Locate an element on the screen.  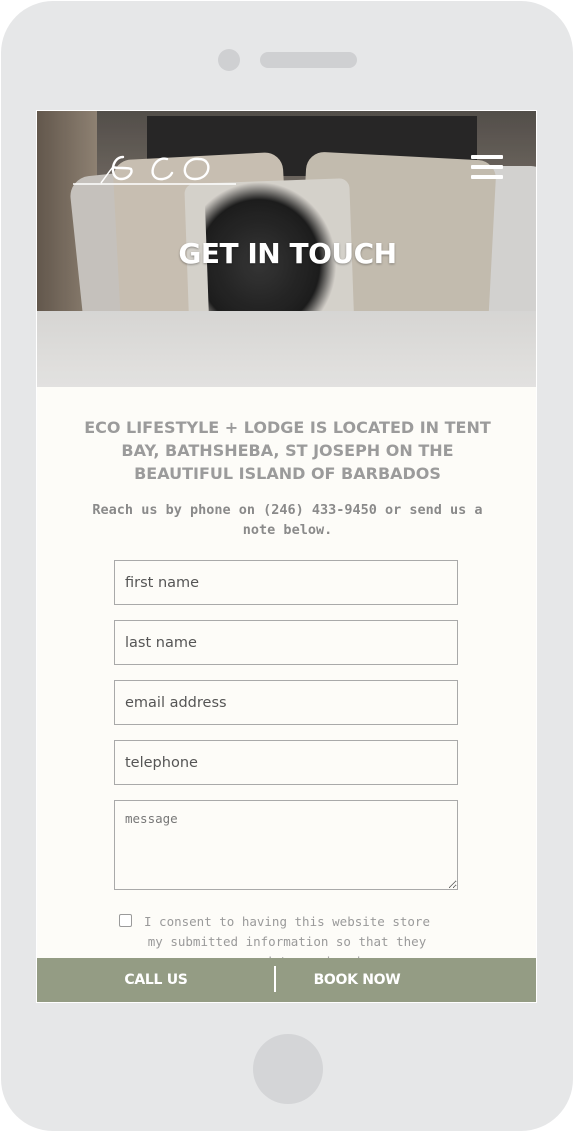
page-title: GET IN TOUCH is located at coordinates (287, 253).